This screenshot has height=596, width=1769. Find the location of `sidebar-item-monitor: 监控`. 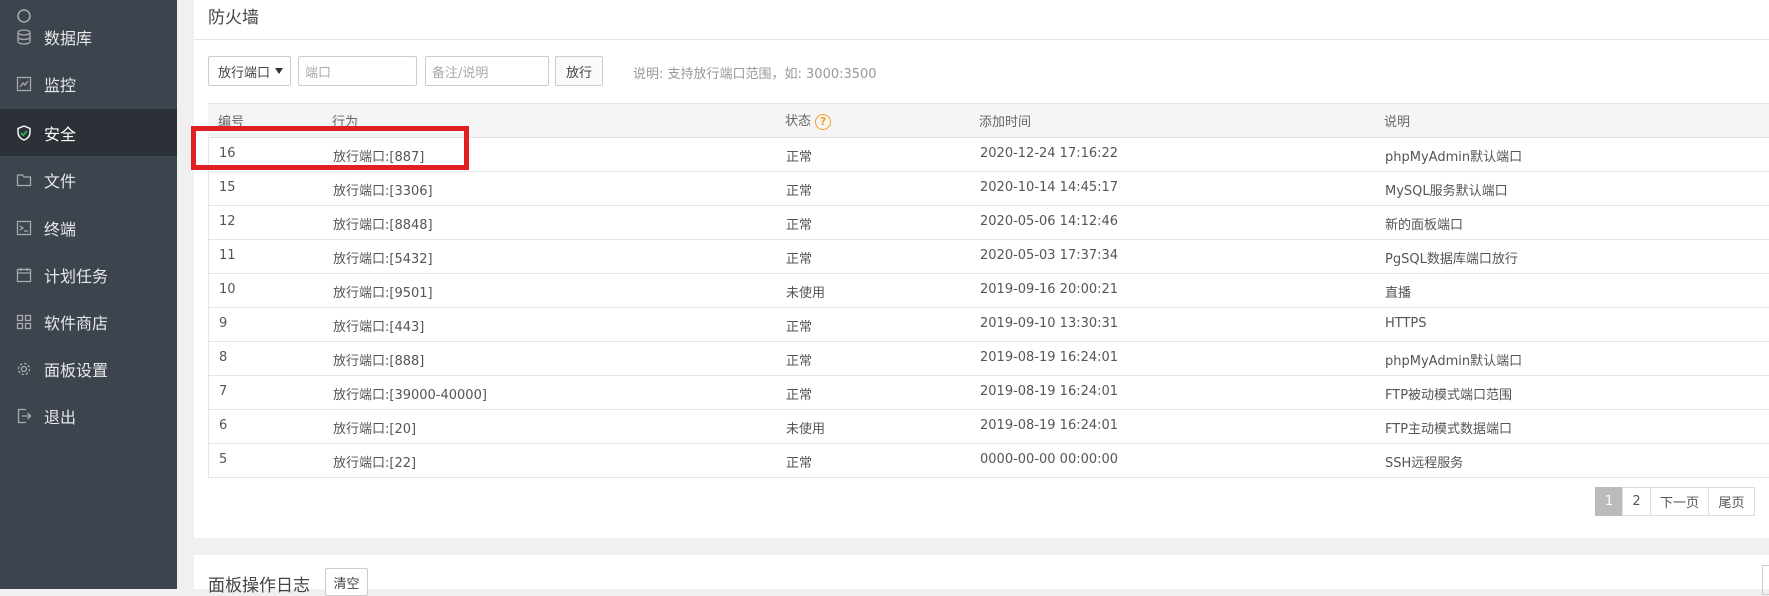

sidebar-item-monitor: 监控 is located at coordinates (88, 83).